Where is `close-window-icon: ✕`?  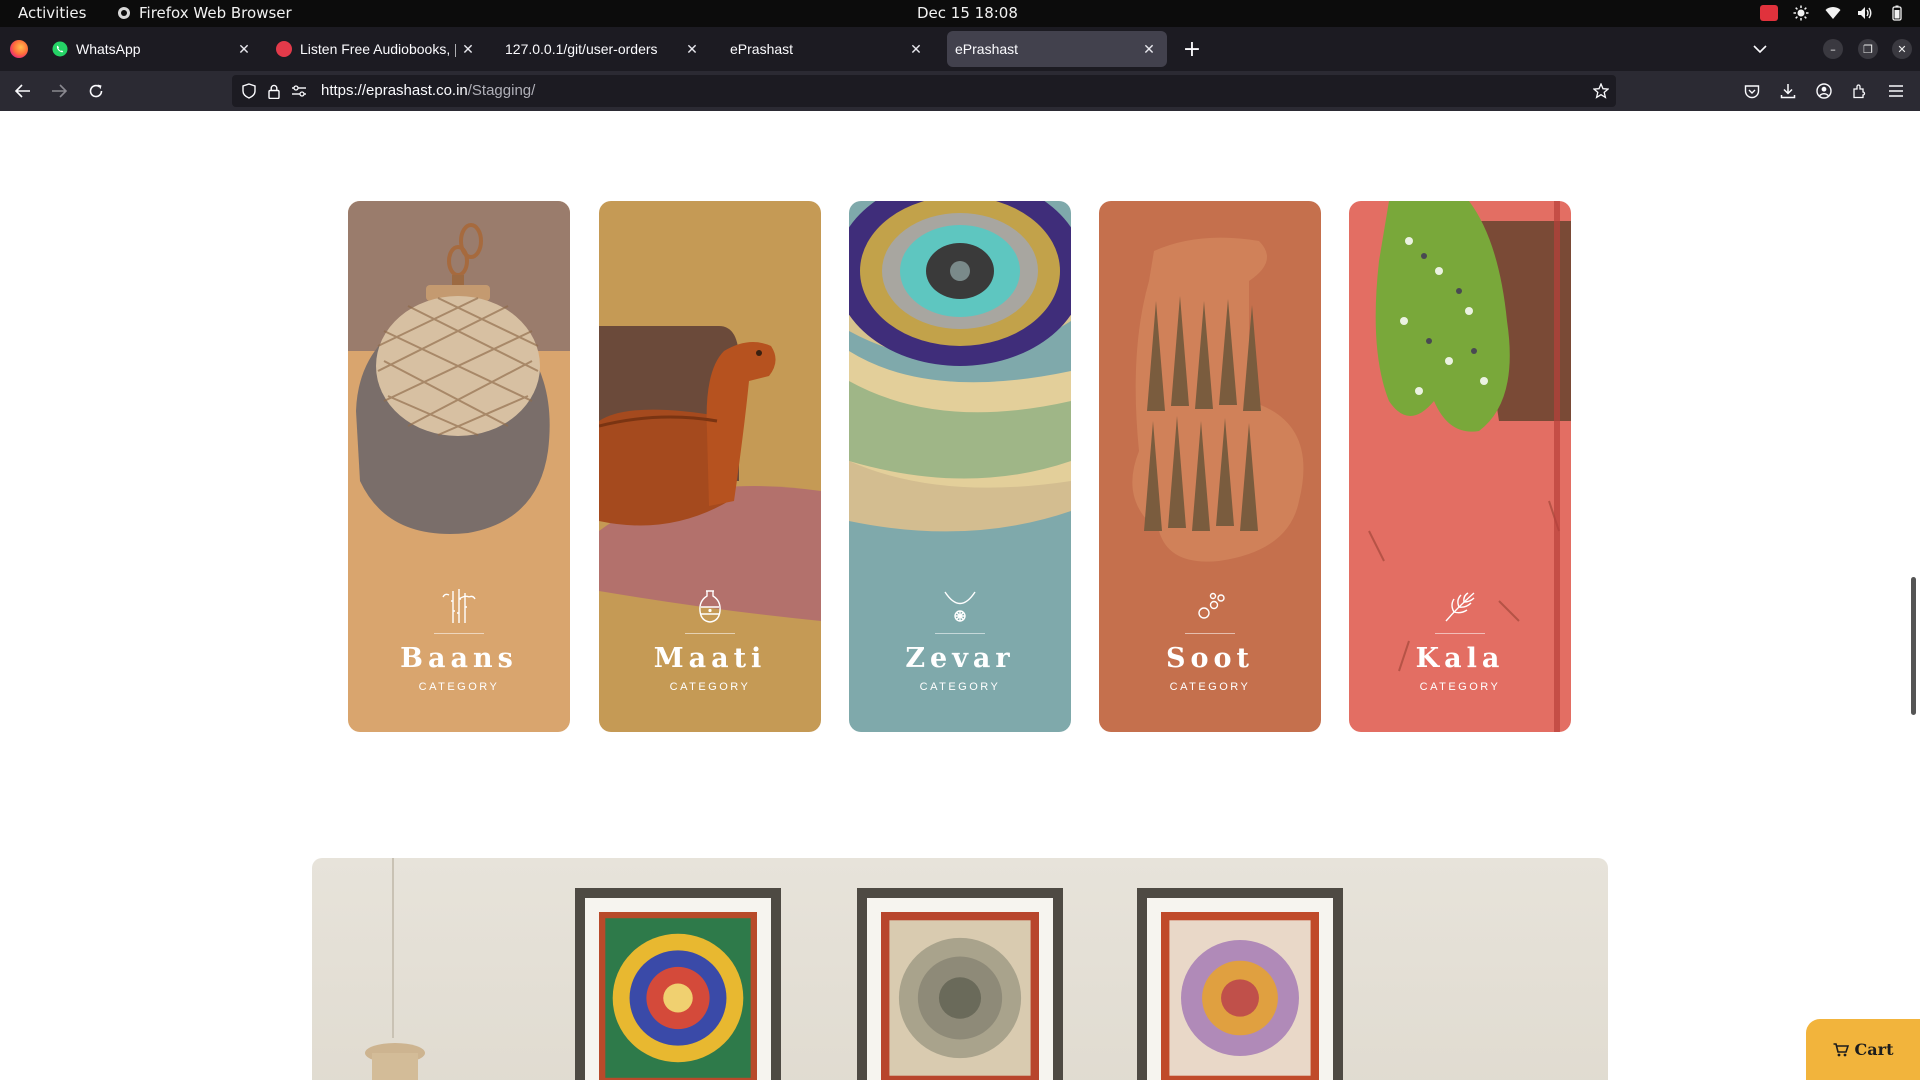
close-window-icon: ✕ is located at coordinates (1902, 49).